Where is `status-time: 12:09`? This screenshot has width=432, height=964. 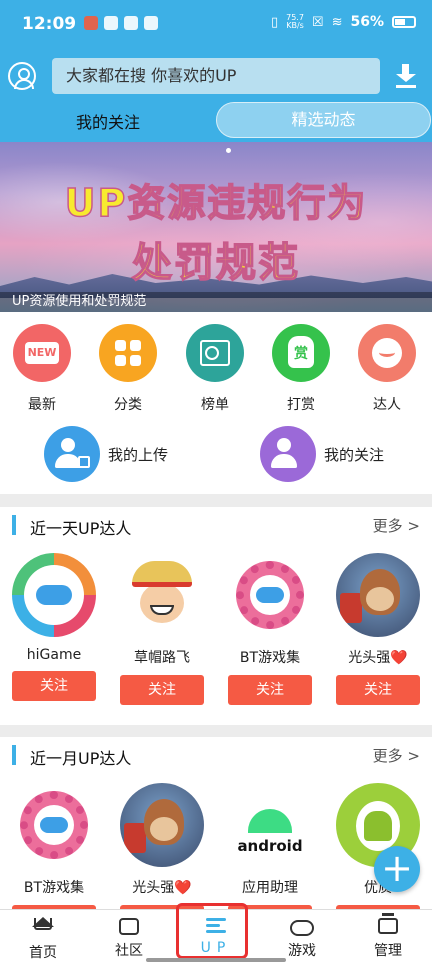 status-time: 12:09 is located at coordinates (49, 24).